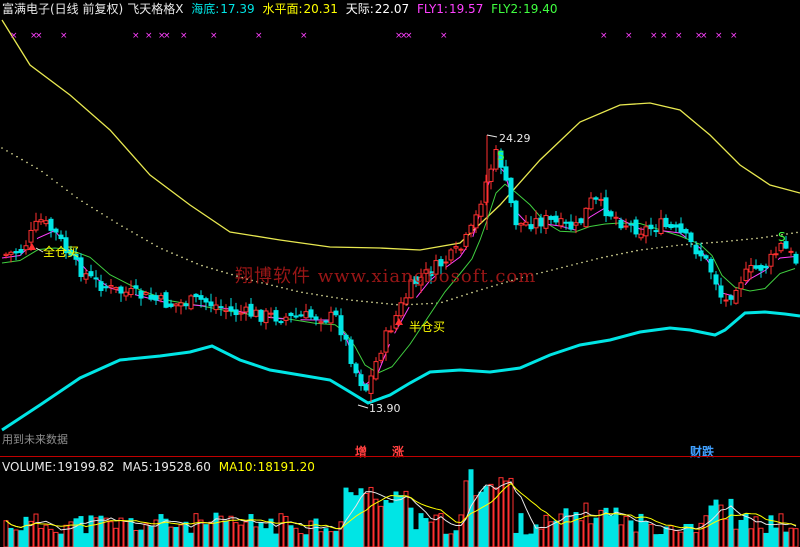  Describe the element at coordinates (398, 452) in the screenshot. I see `indicator-label-zhang: 涨` at that location.